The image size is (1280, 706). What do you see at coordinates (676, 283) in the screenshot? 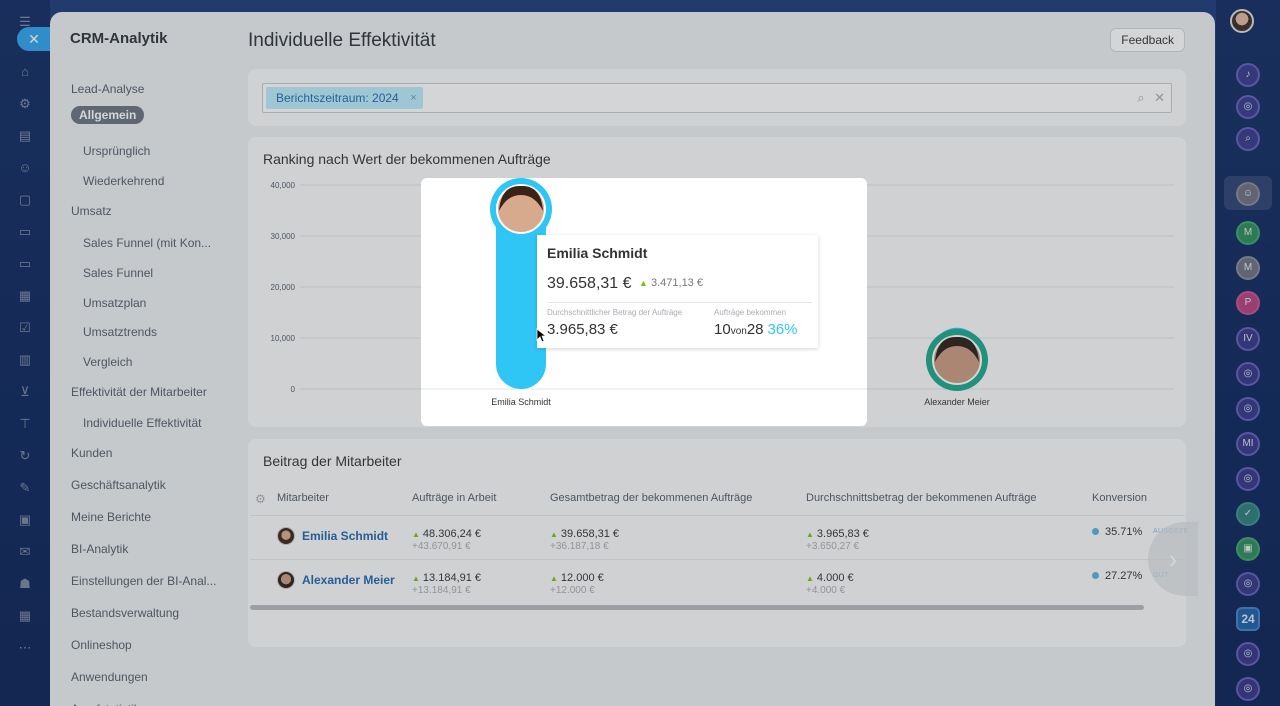
I see `tooltip-delta-value: 3.471,13 €` at bounding box center [676, 283].